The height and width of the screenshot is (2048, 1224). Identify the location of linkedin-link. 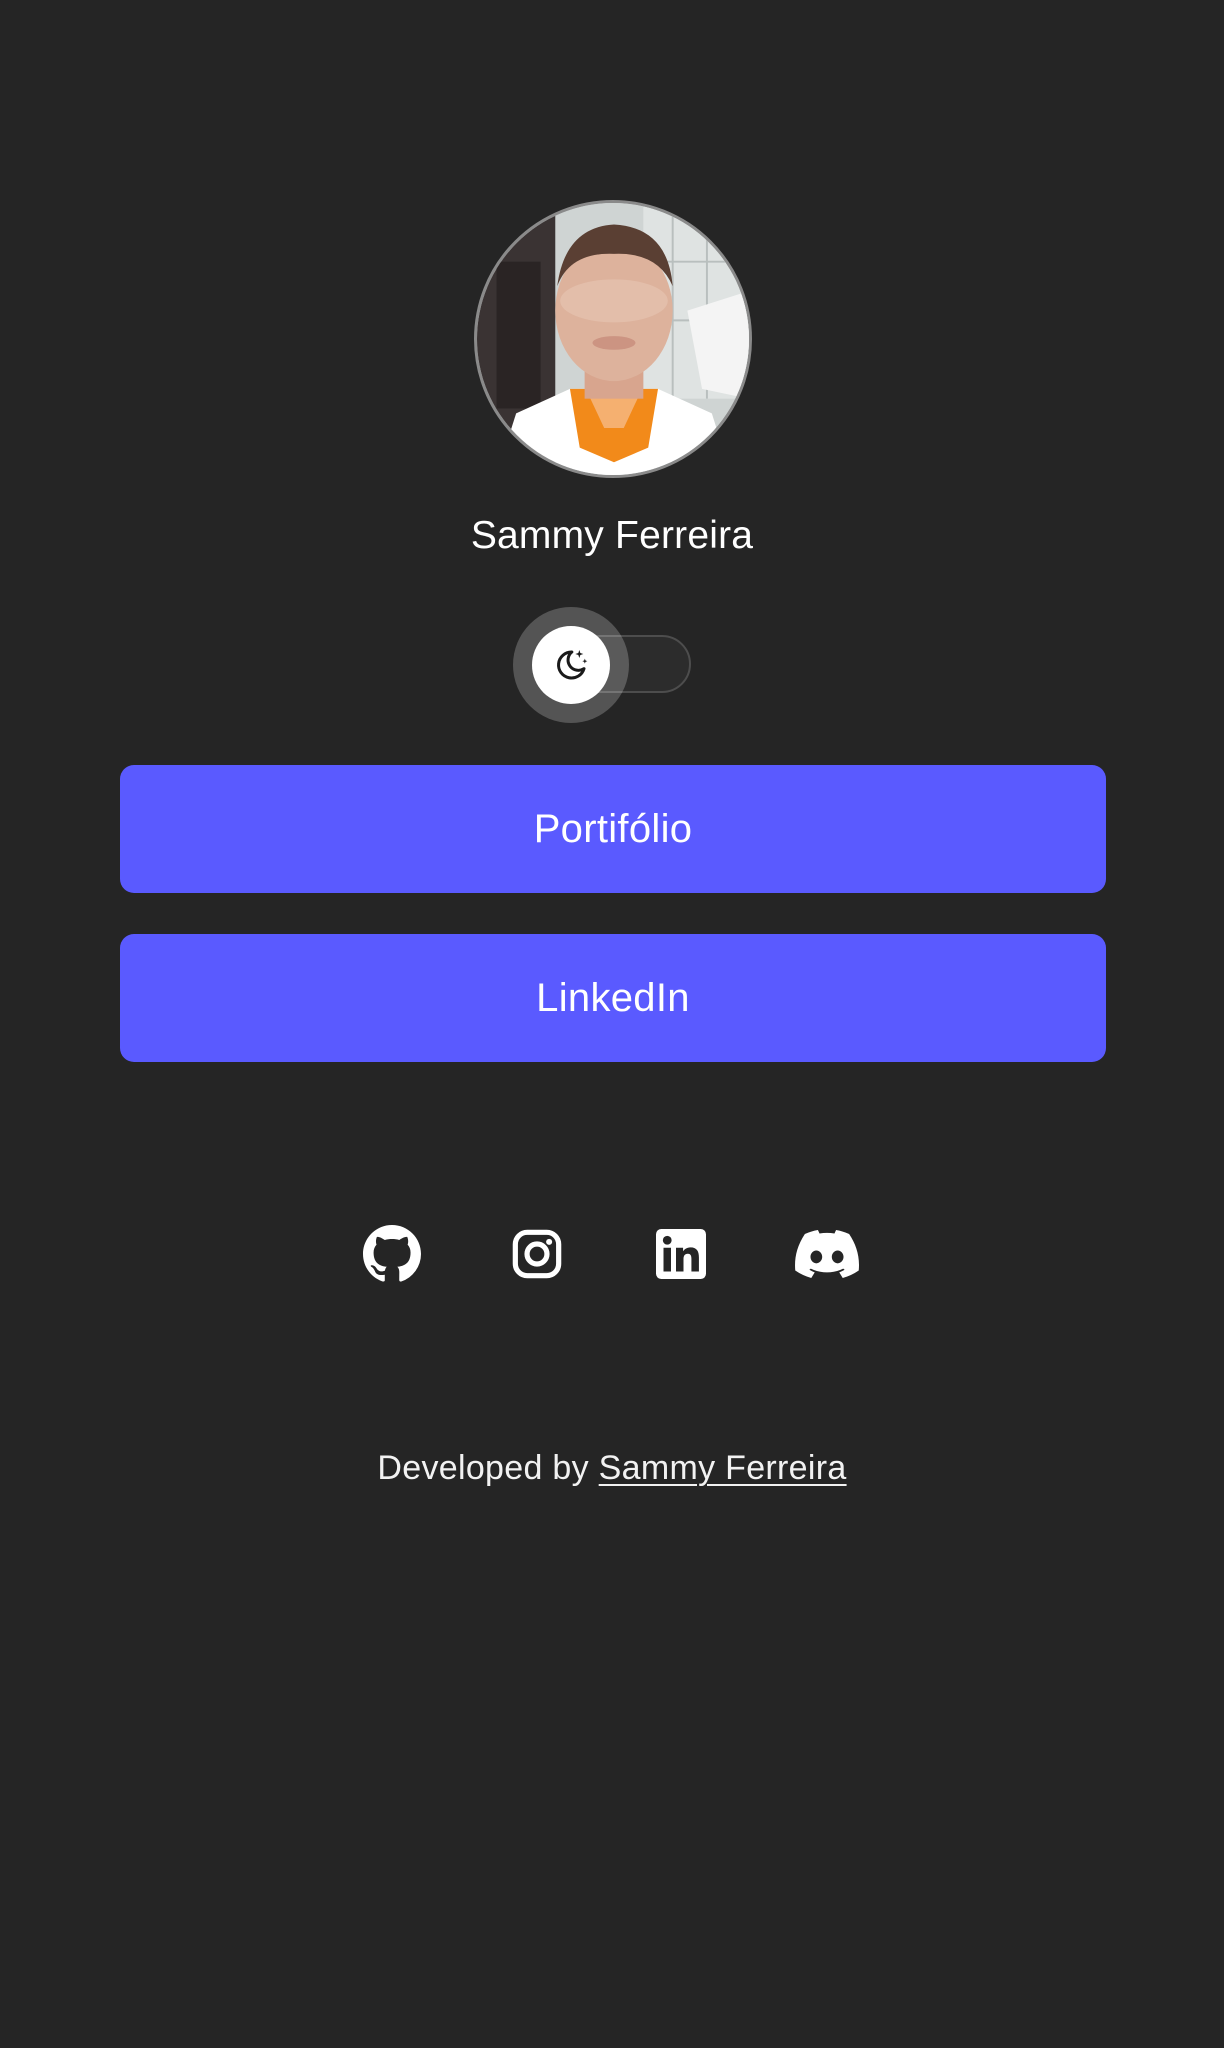
(681, 1254).